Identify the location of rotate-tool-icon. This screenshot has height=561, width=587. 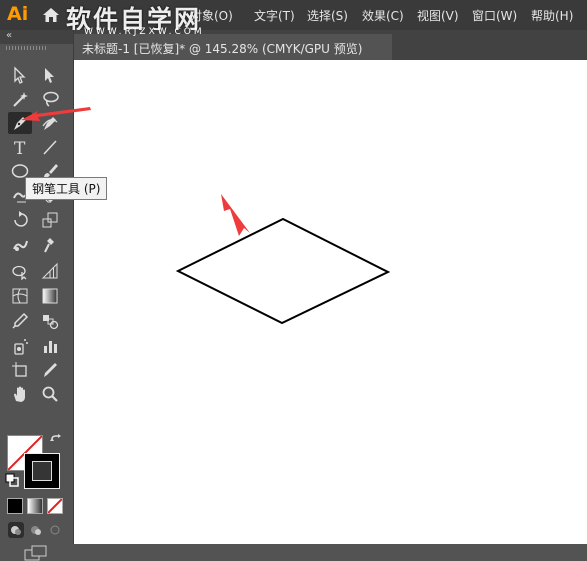
(21, 219).